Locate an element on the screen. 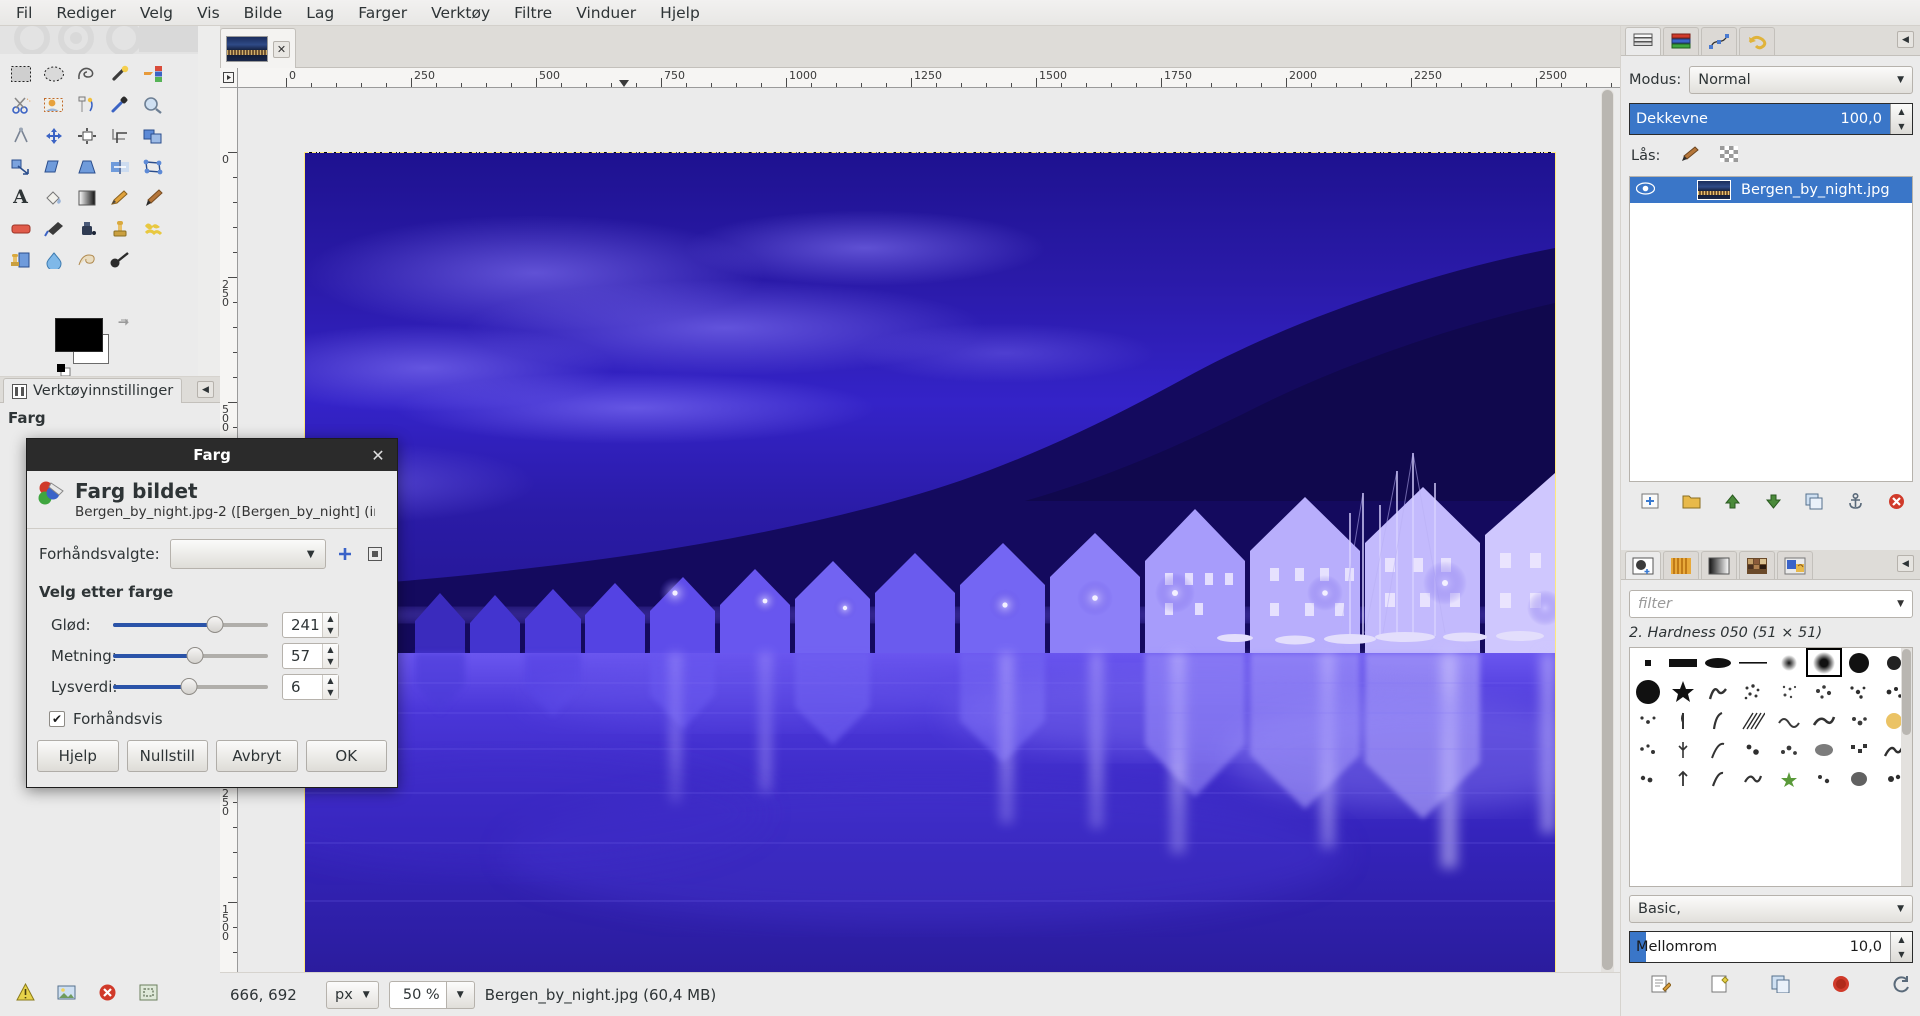 The image size is (1920, 1016). fonts-tab is located at coordinates (1795, 565).